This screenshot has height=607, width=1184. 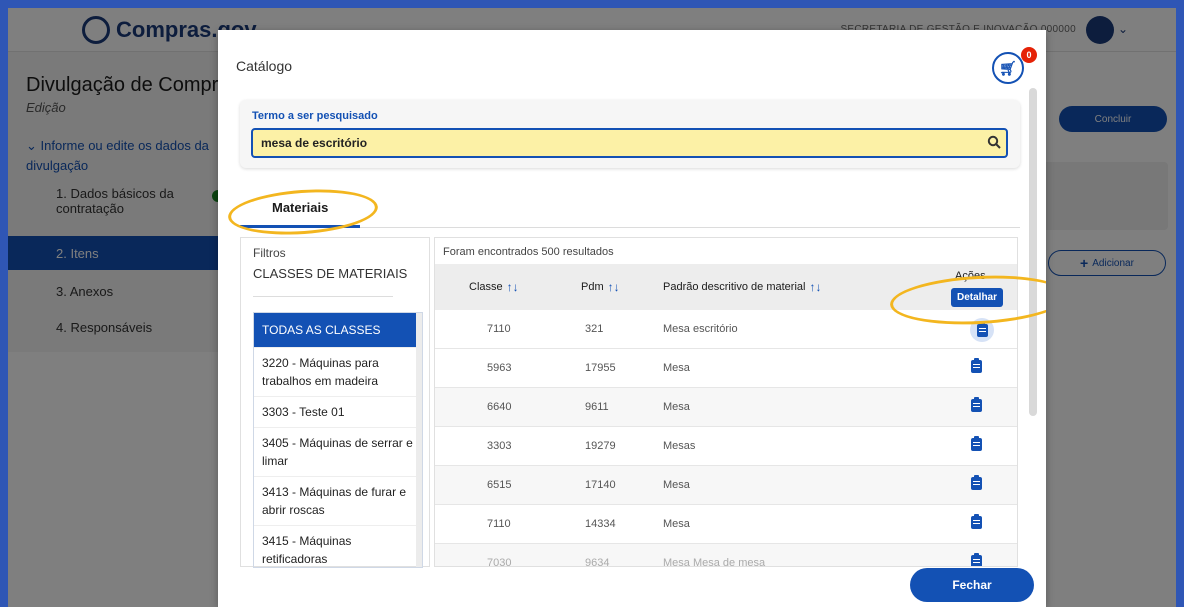 I want to click on cell-pdm: 9611, so click(x=597, y=407).